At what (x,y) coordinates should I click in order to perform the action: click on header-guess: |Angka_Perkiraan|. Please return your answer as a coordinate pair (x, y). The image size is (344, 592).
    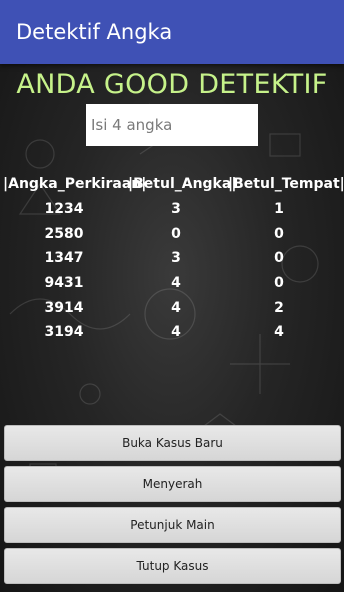
    Looking at the image, I should click on (75, 184).